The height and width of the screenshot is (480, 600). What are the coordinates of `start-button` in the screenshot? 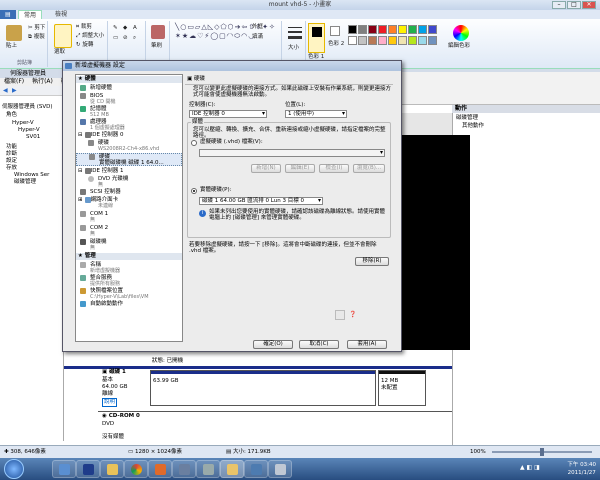 It's located at (14, 469).